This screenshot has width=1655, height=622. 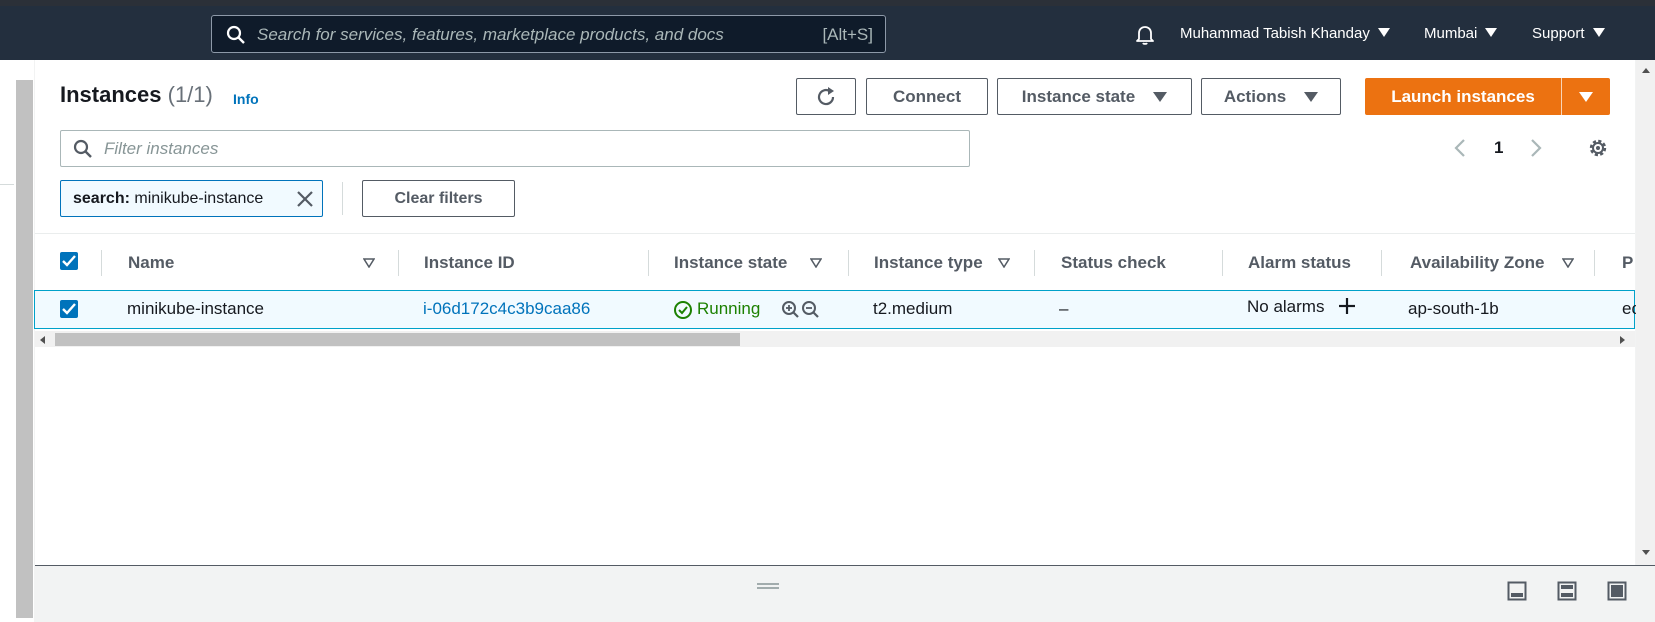 What do you see at coordinates (111, 94) in the screenshot?
I see `title-text: Instances` at bounding box center [111, 94].